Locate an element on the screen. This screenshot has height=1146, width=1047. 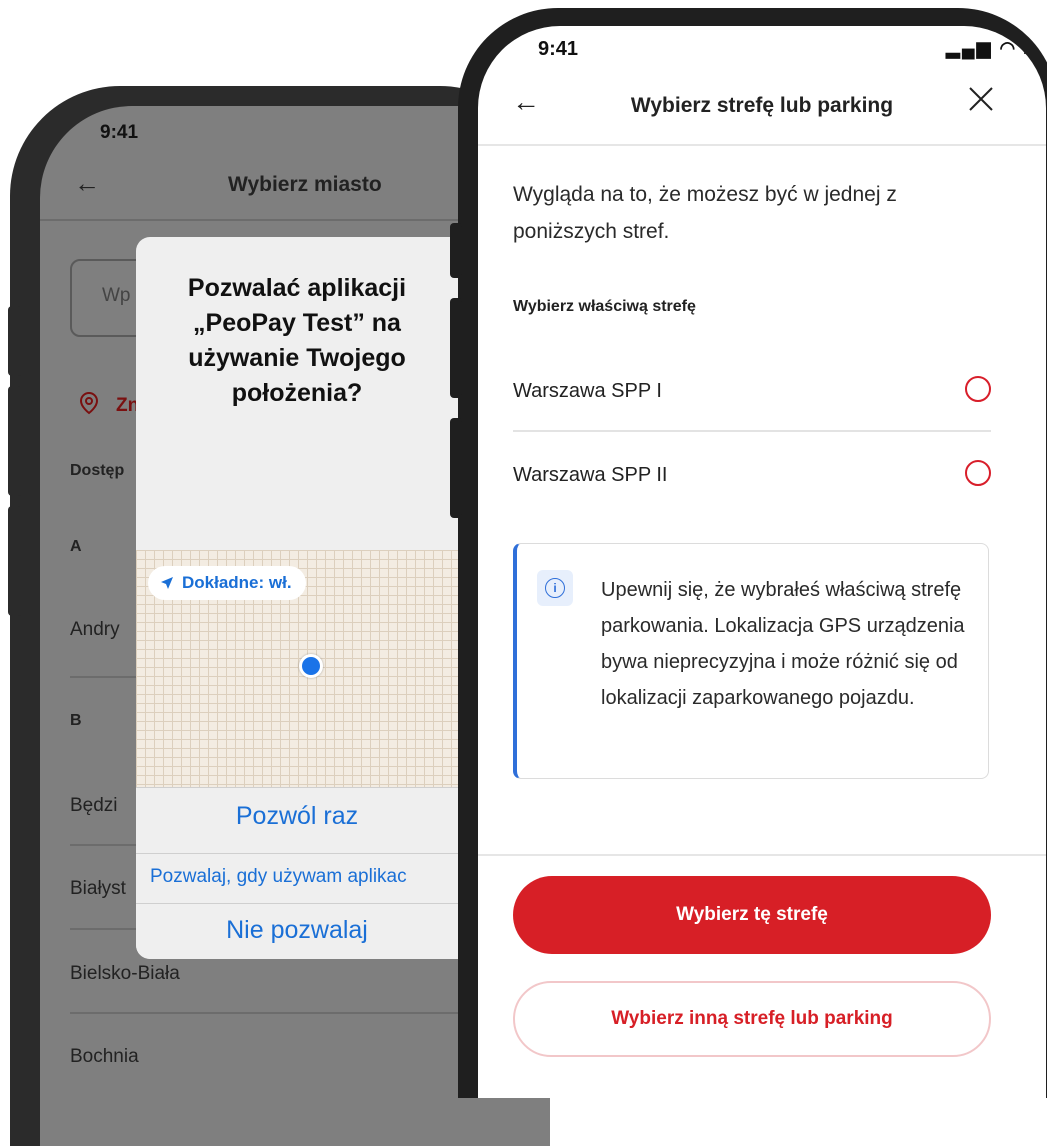
city-item: Bielsko-Biała is located at coordinates (125, 974).